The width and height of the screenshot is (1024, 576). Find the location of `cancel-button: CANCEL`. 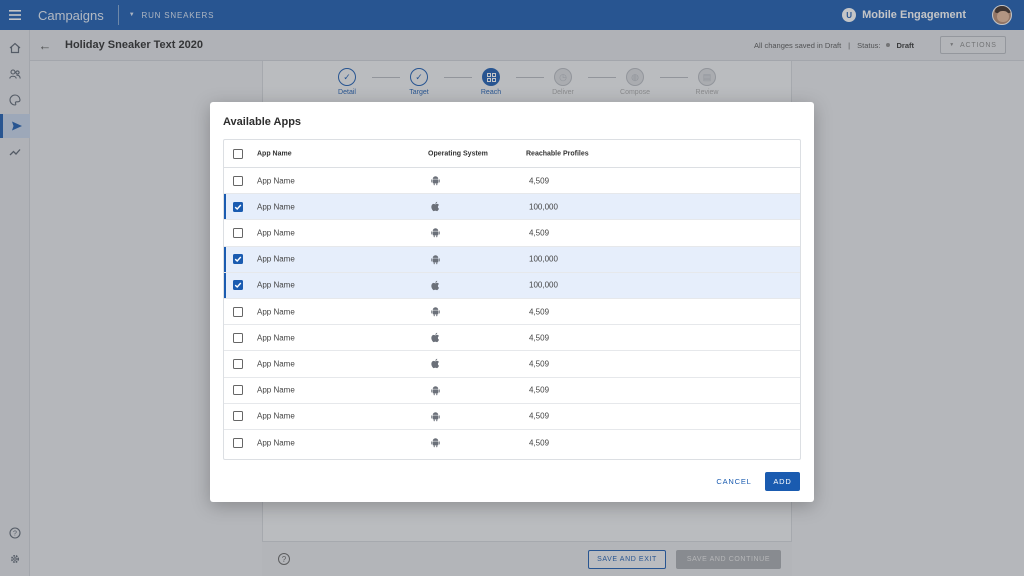

cancel-button: CANCEL is located at coordinates (734, 481).